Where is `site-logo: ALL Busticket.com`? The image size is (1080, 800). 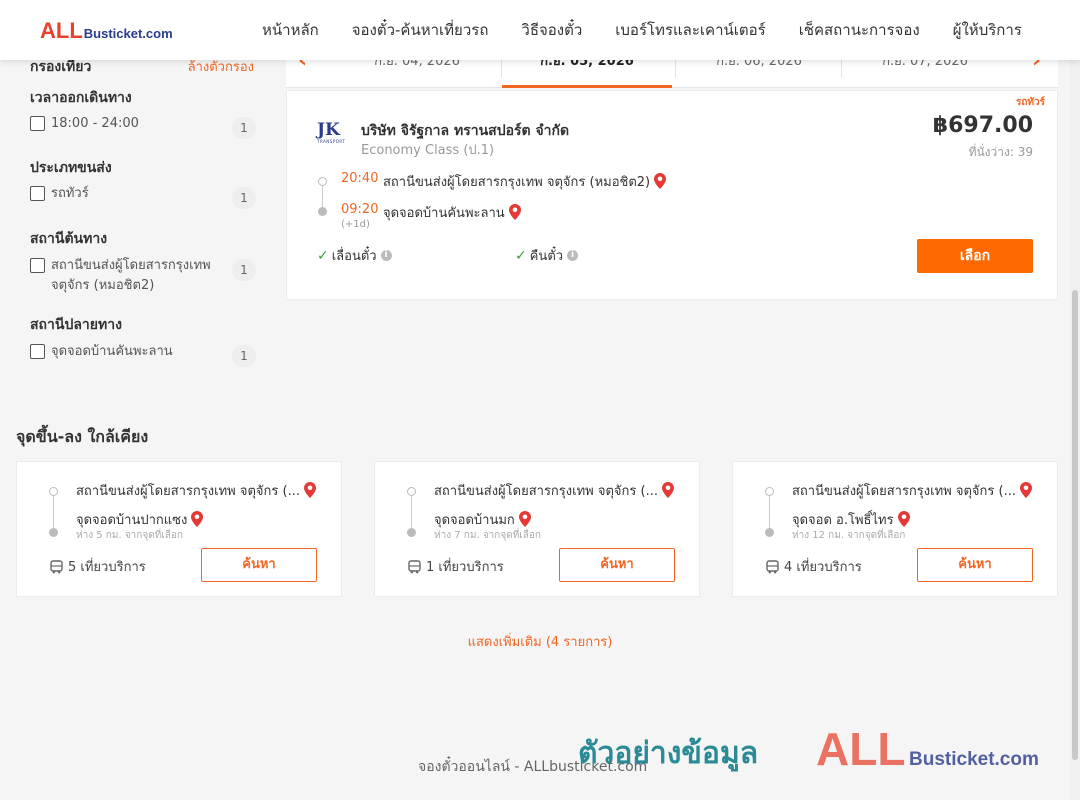
site-logo: ALL Busticket.com is located at coordinates (106, 31).